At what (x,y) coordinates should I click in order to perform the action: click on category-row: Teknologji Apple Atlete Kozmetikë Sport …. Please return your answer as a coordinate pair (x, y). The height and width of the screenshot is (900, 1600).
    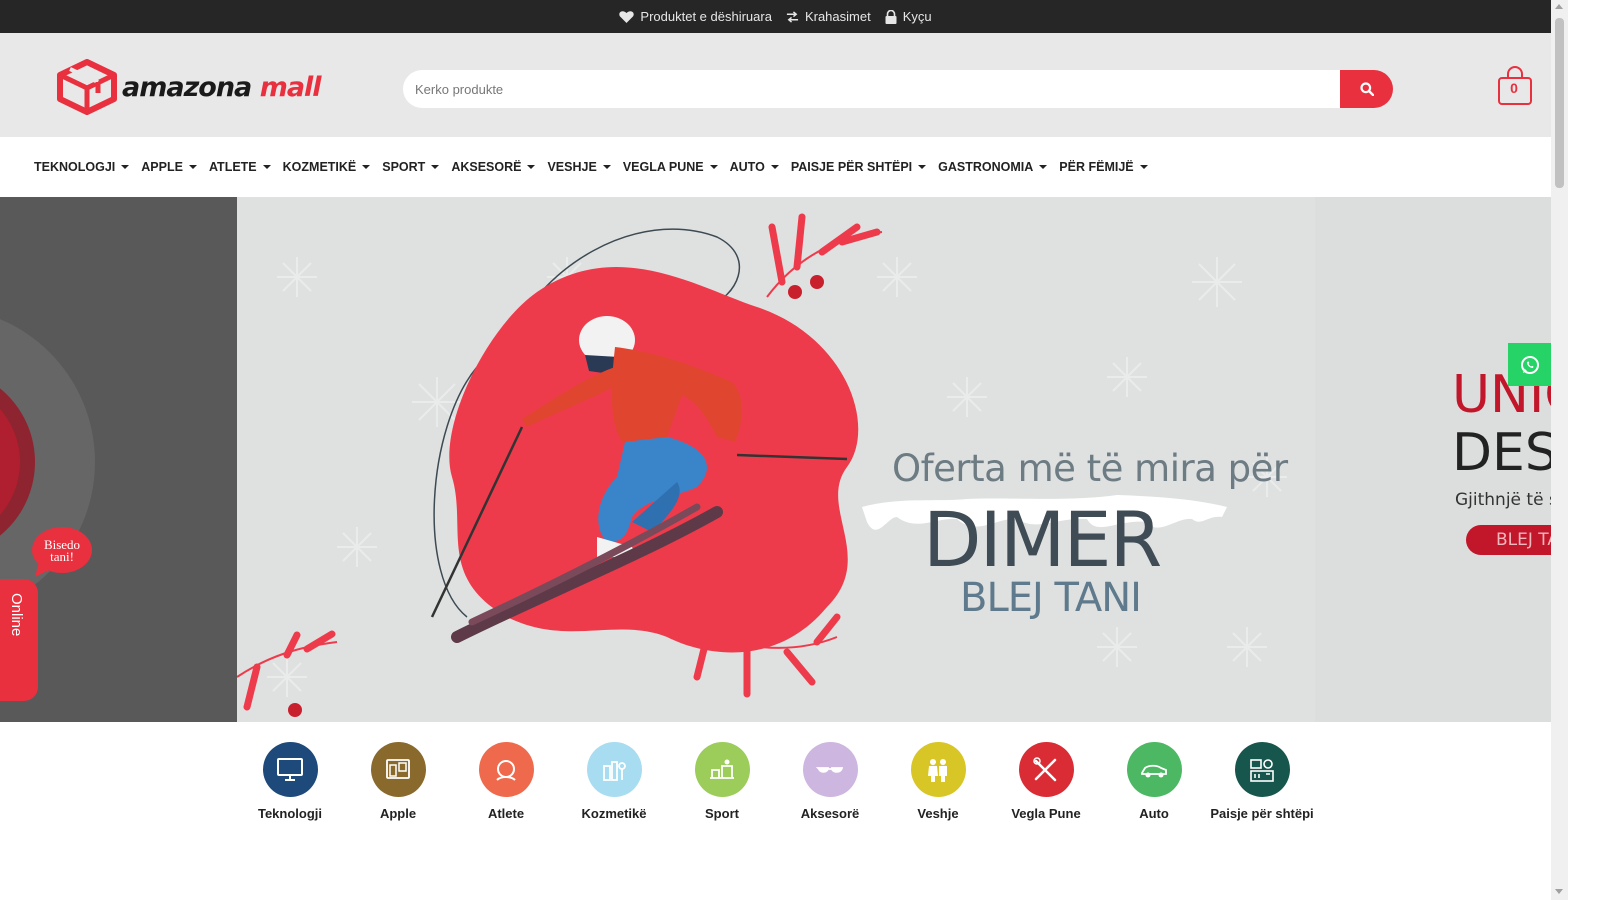
    Looking at the image, I should click on (776, 795).